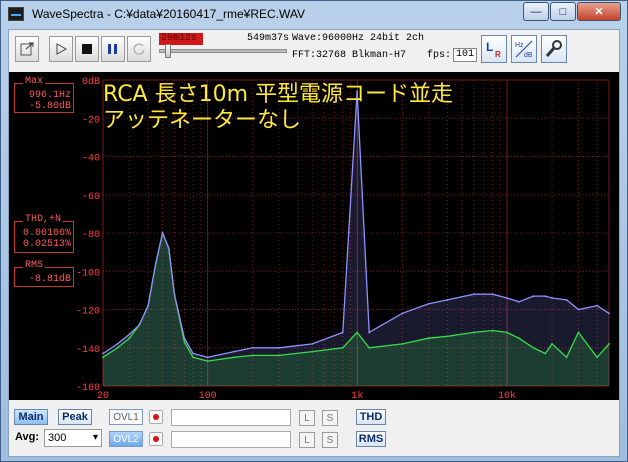 The image size is (628, 462). Describe the element at coordinates (168, 51) in the screenshot. I see `position-slider-thumb` at that location.